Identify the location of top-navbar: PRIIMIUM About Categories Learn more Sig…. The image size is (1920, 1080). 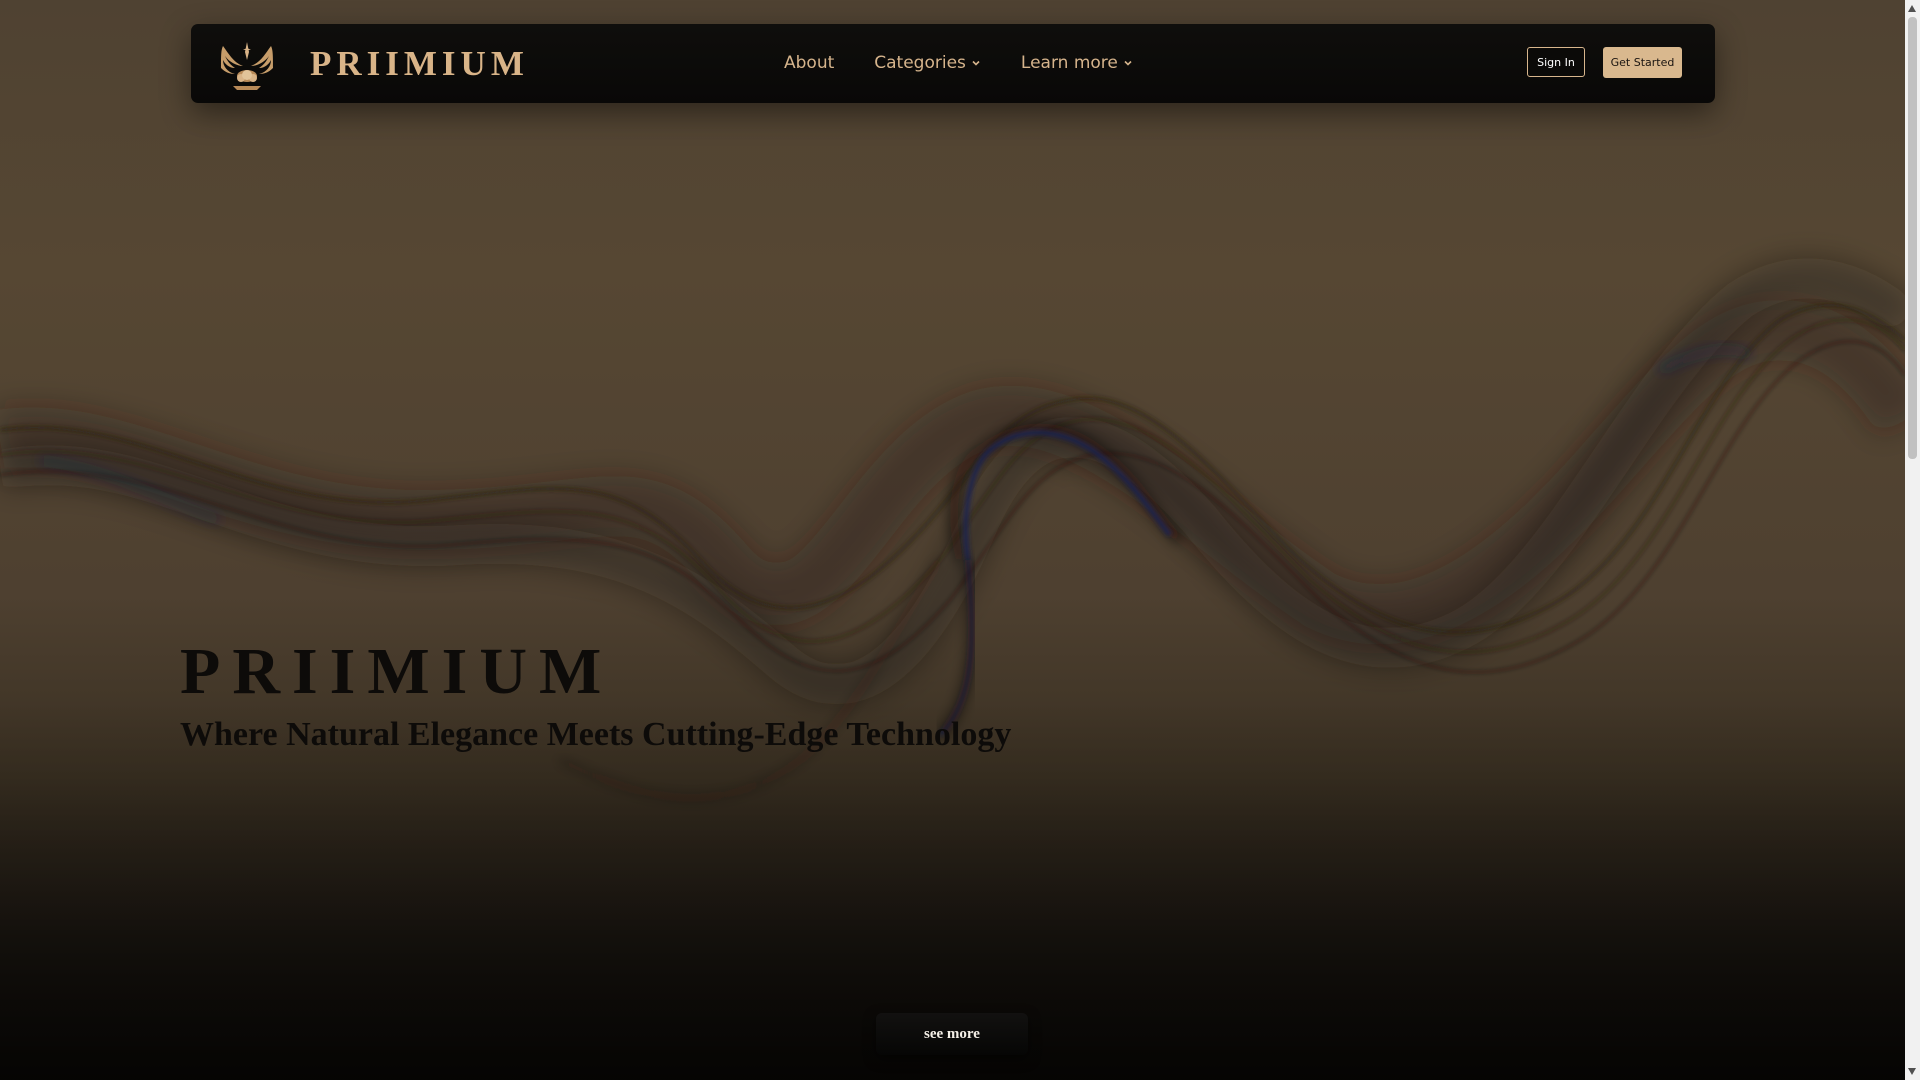
(953, 63).